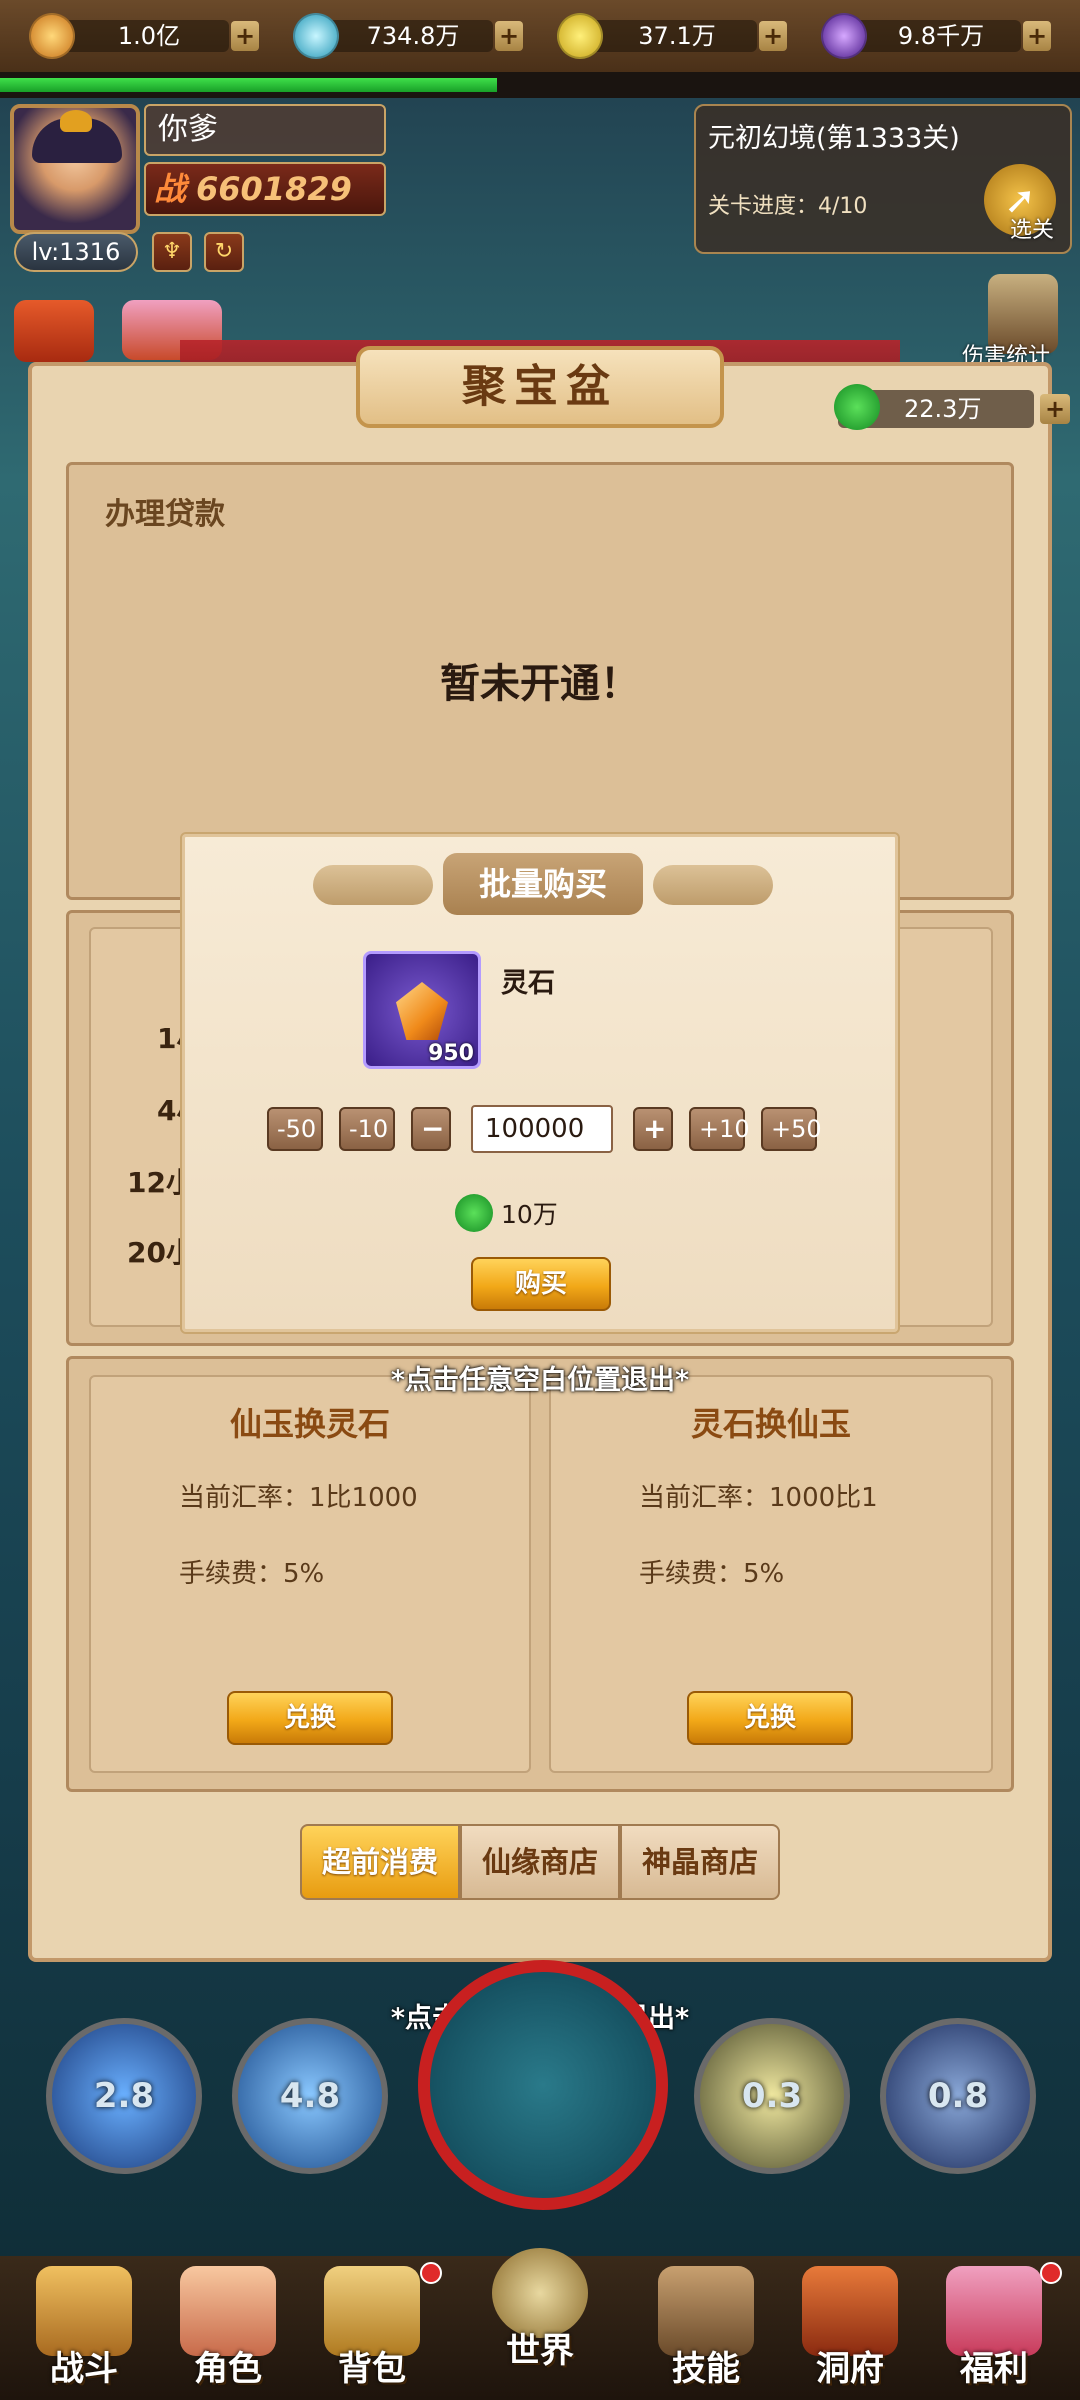 Image resolution: width=1080 pixels, height=2400 pixels. Describe the element at coordinates (265, 130) in the screenshot. I see `player-name: 你爹` at that location.